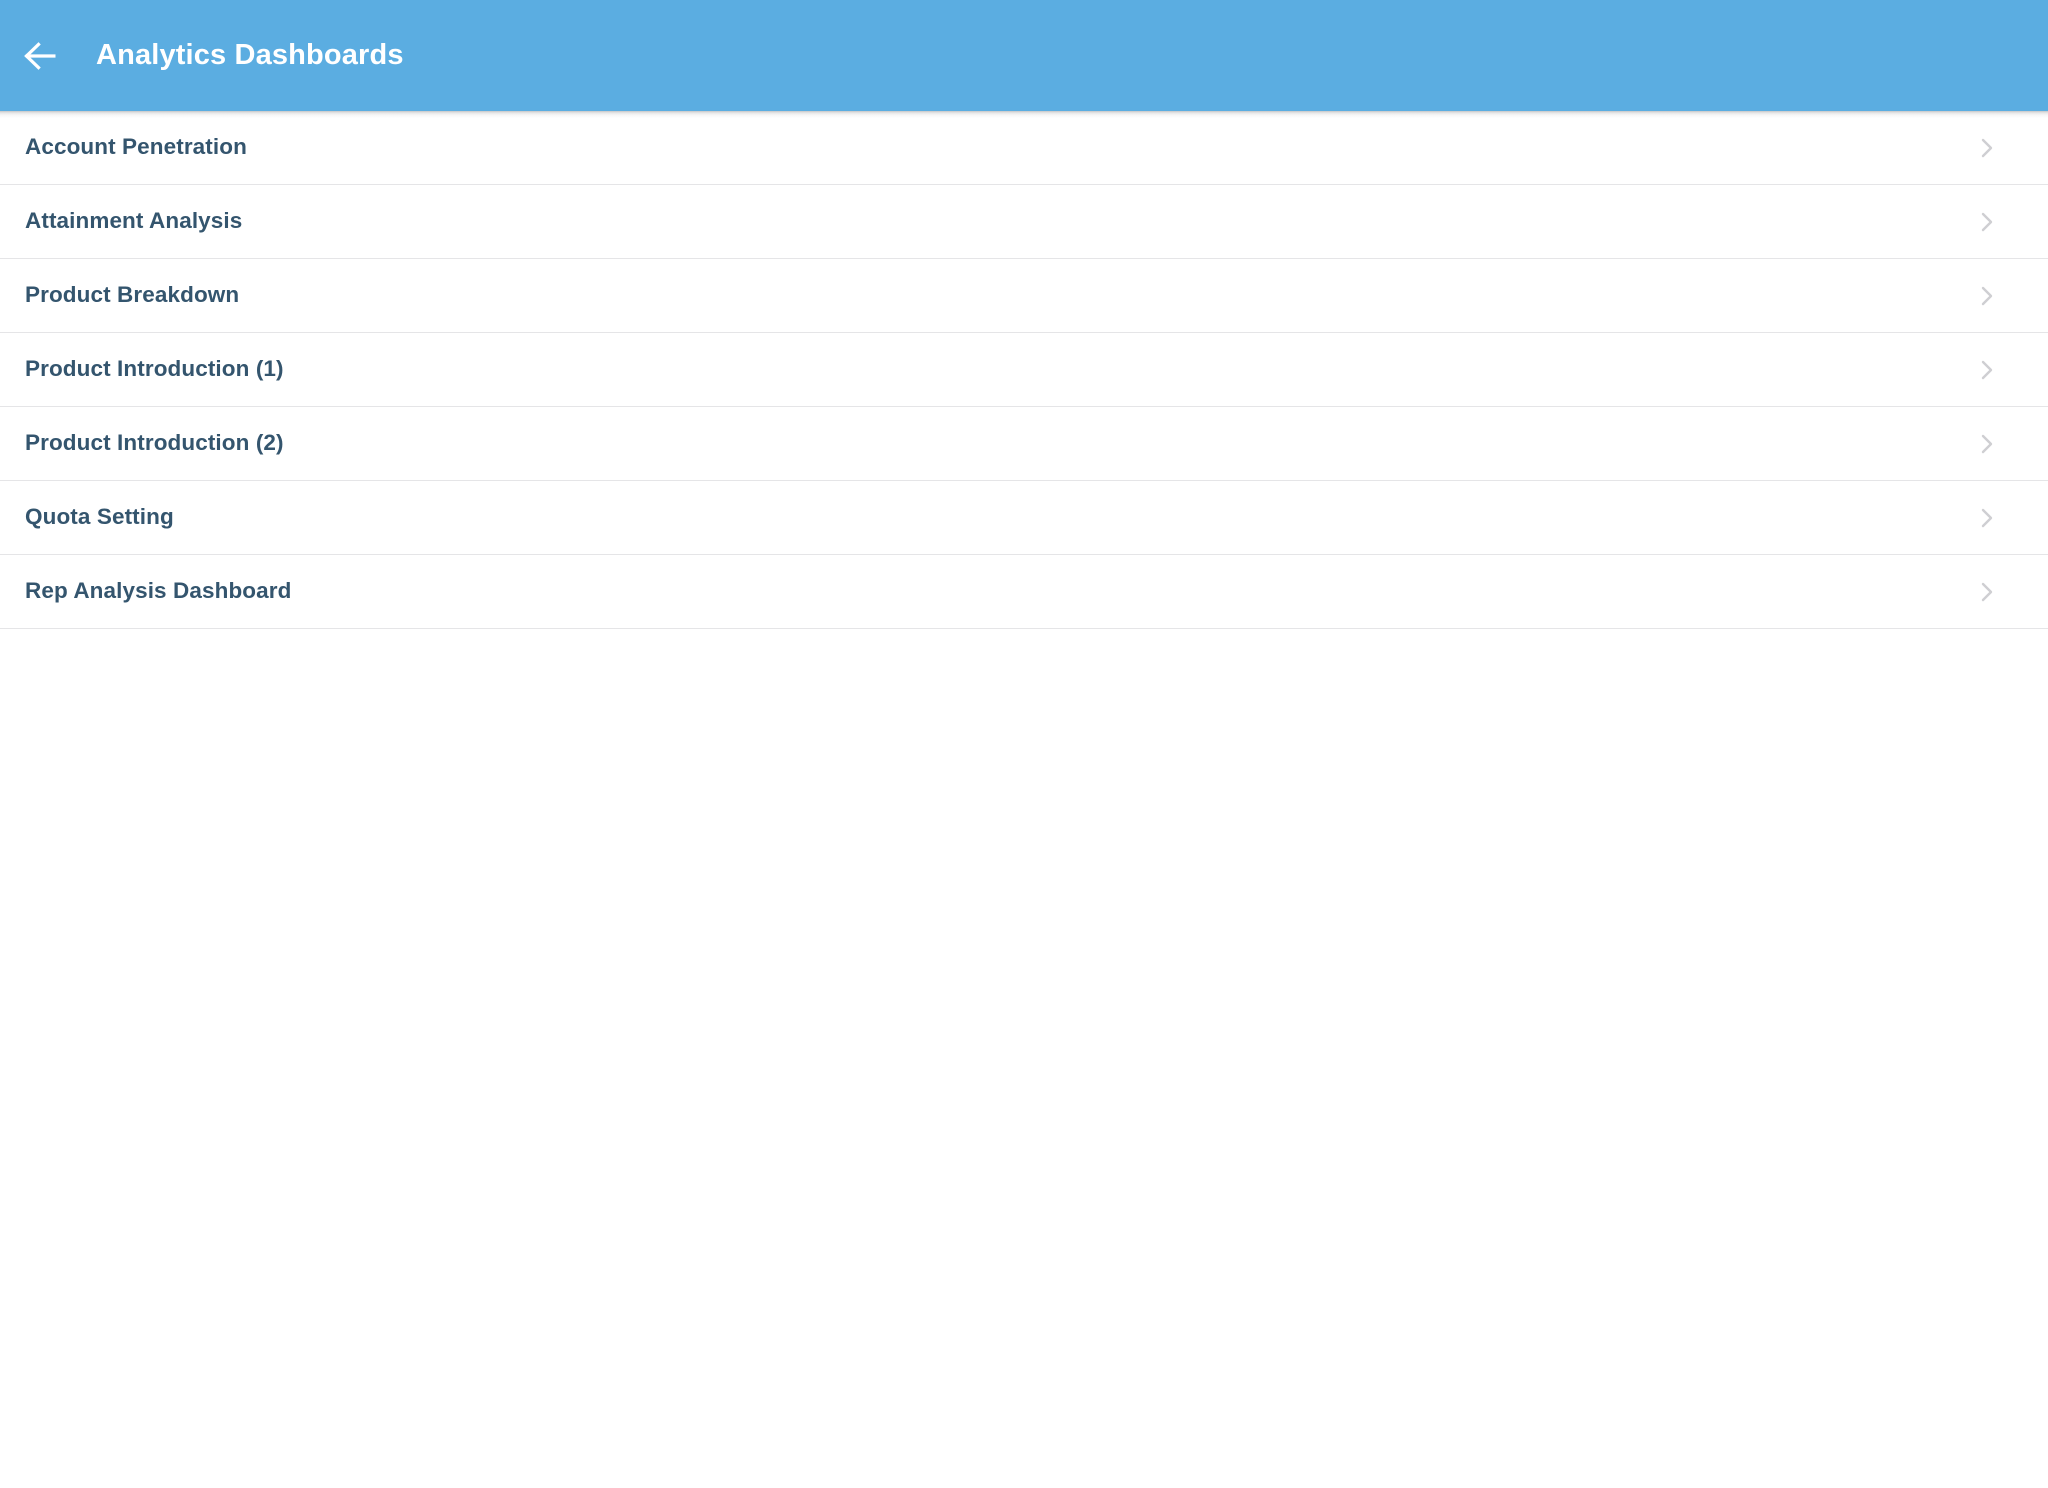  What do you see at coordinates (132, 295) in the screenshot?
I see `list-item-label: Product Breakdown` at bounding box center [132, 295].